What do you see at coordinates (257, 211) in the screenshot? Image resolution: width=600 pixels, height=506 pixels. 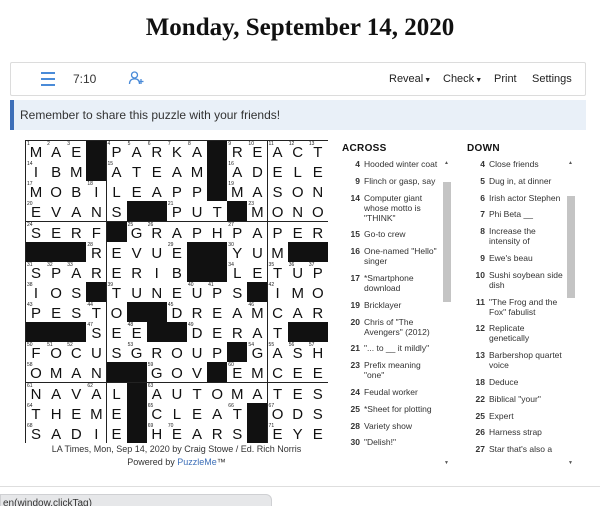 I see `grid-cell: 23 M` at bounding box center [257, 211].